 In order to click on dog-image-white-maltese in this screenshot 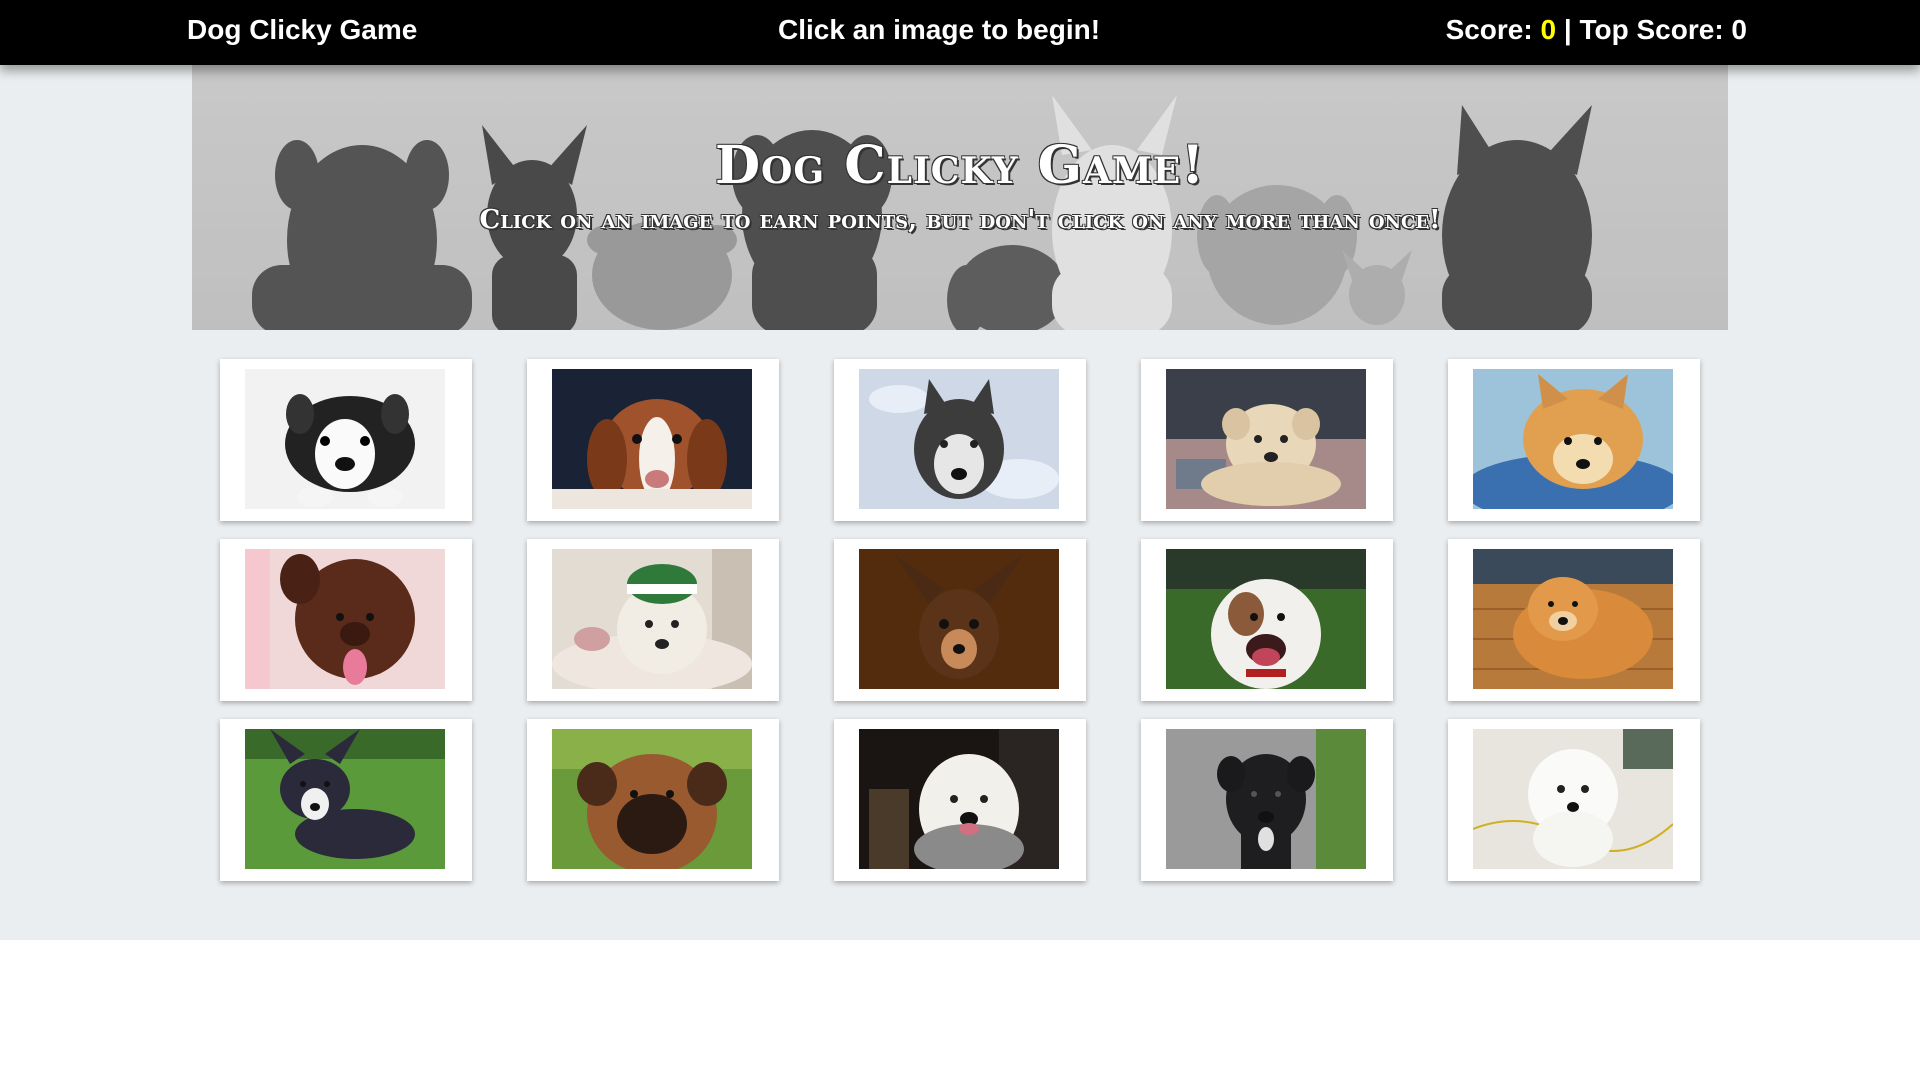, I will do `click(1573, 799)`.